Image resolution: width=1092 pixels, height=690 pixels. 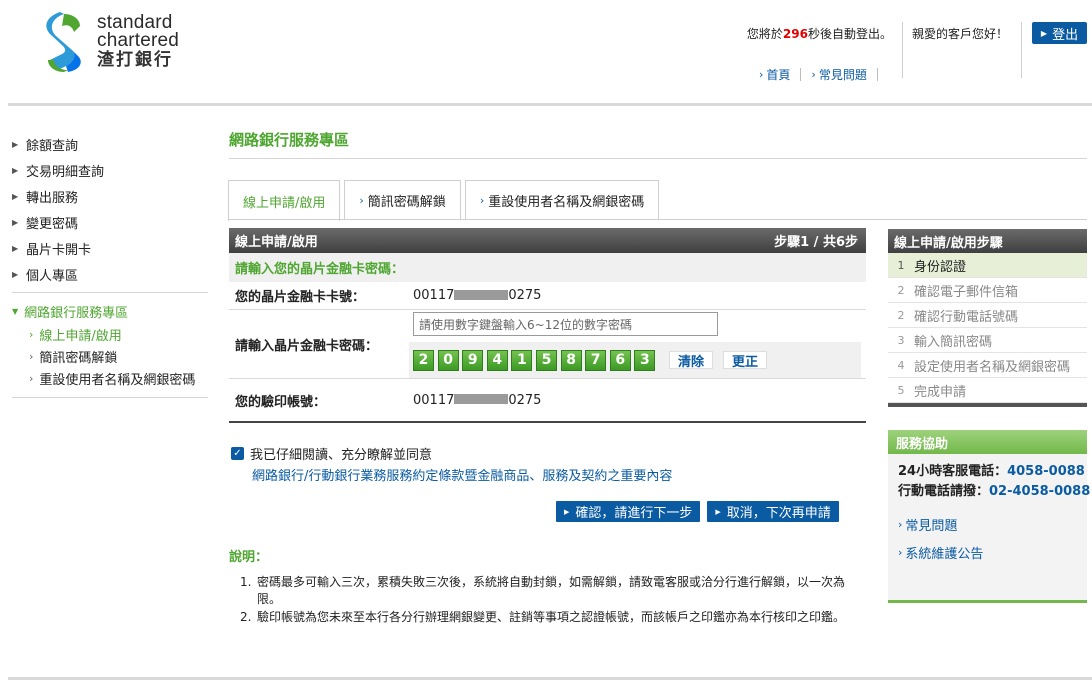 I want to click on bank-logo: standard chartered 渣打銀行, so click(x=129, y=44).